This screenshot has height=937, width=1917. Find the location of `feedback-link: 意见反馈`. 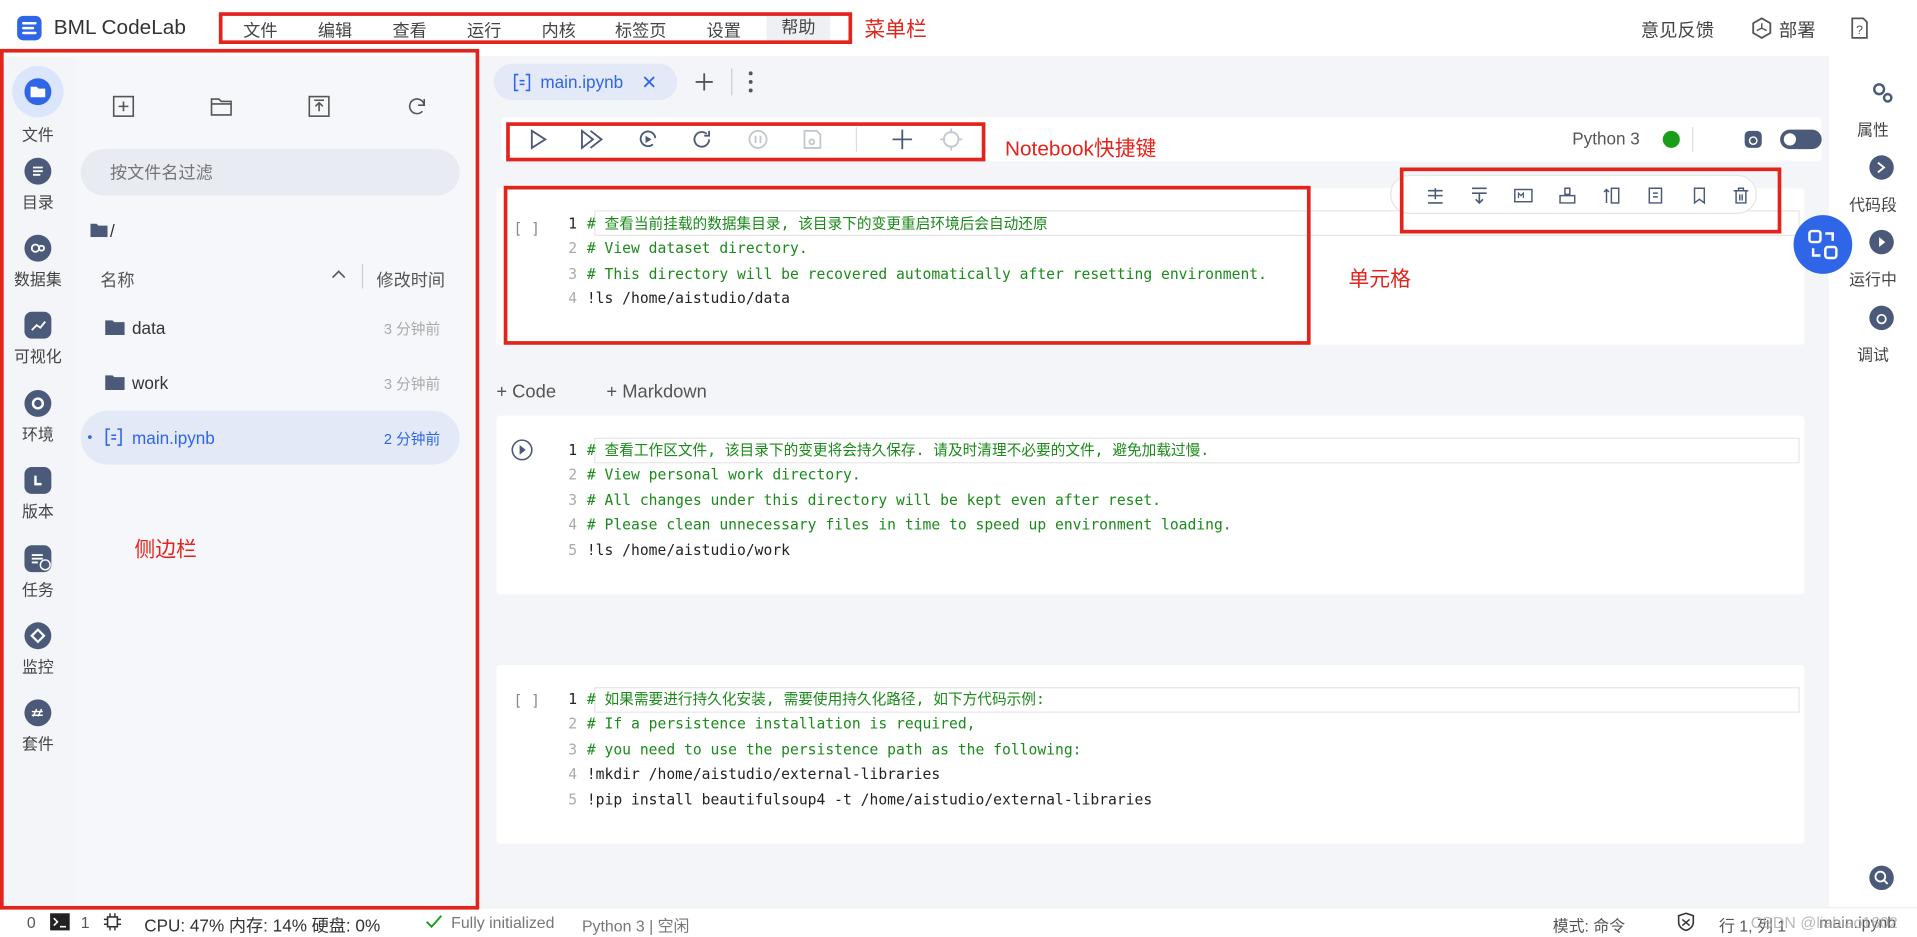

feedback-link: 意见反馈 is located at coordinates (1677, 30).